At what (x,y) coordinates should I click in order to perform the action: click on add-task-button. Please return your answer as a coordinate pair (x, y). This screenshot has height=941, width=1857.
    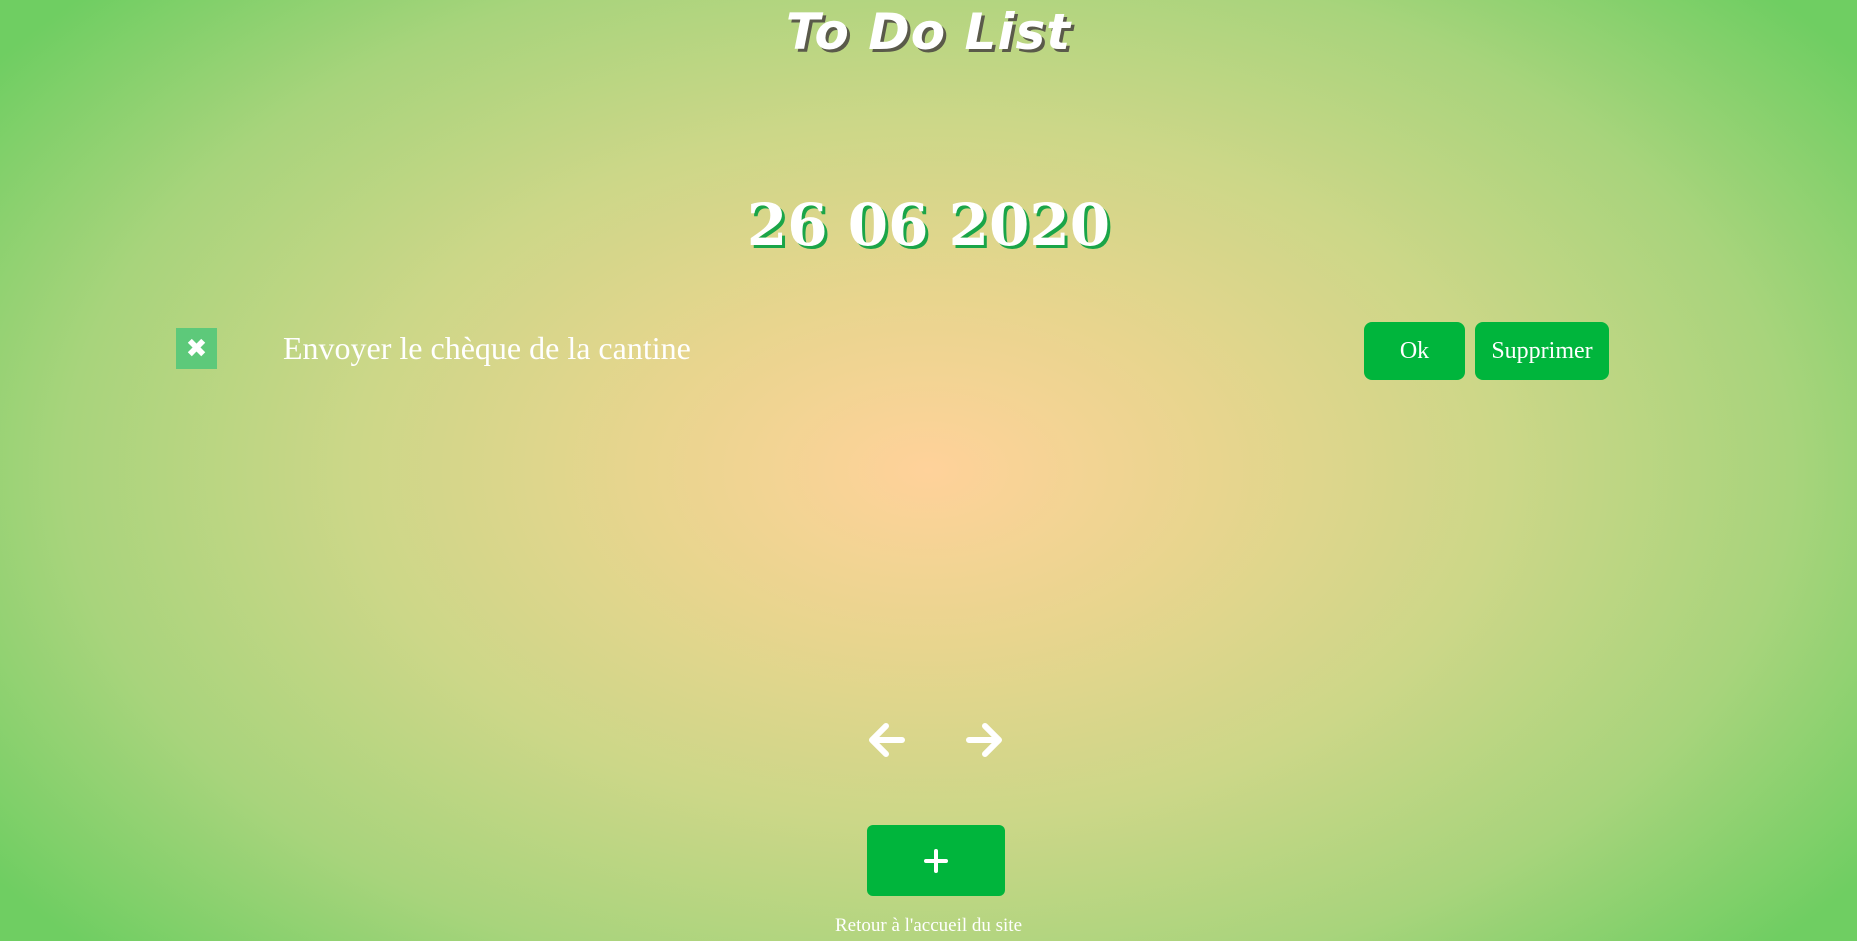
    Looking at the image, I should click on (936, 860).